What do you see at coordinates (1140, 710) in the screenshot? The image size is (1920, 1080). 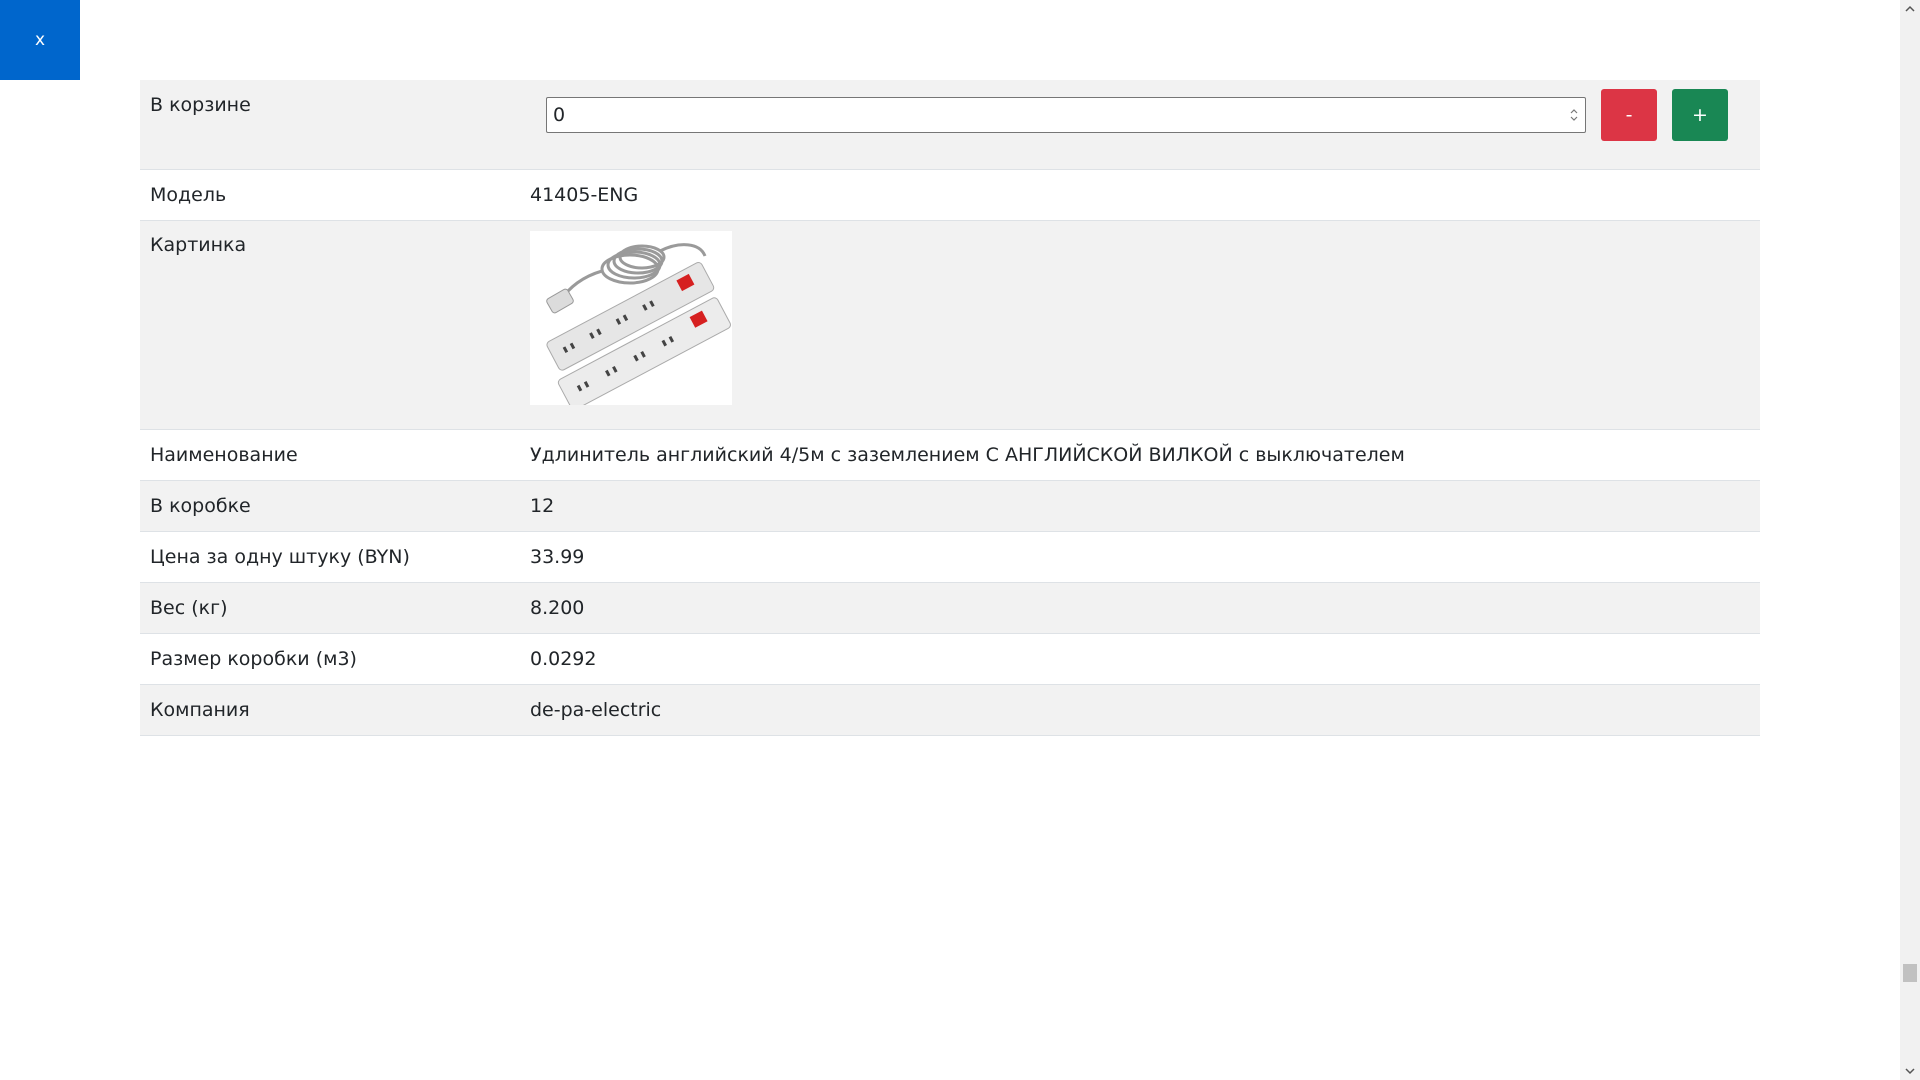 I see `company-value: de-pa-electric` at bounding box center [1140, 710].